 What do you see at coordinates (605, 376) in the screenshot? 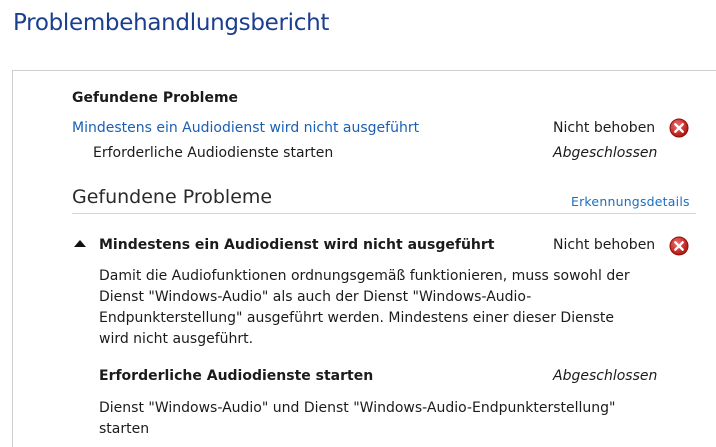
I see `details-action-status: Abgeschlossen` at bounding box center [605, 376].